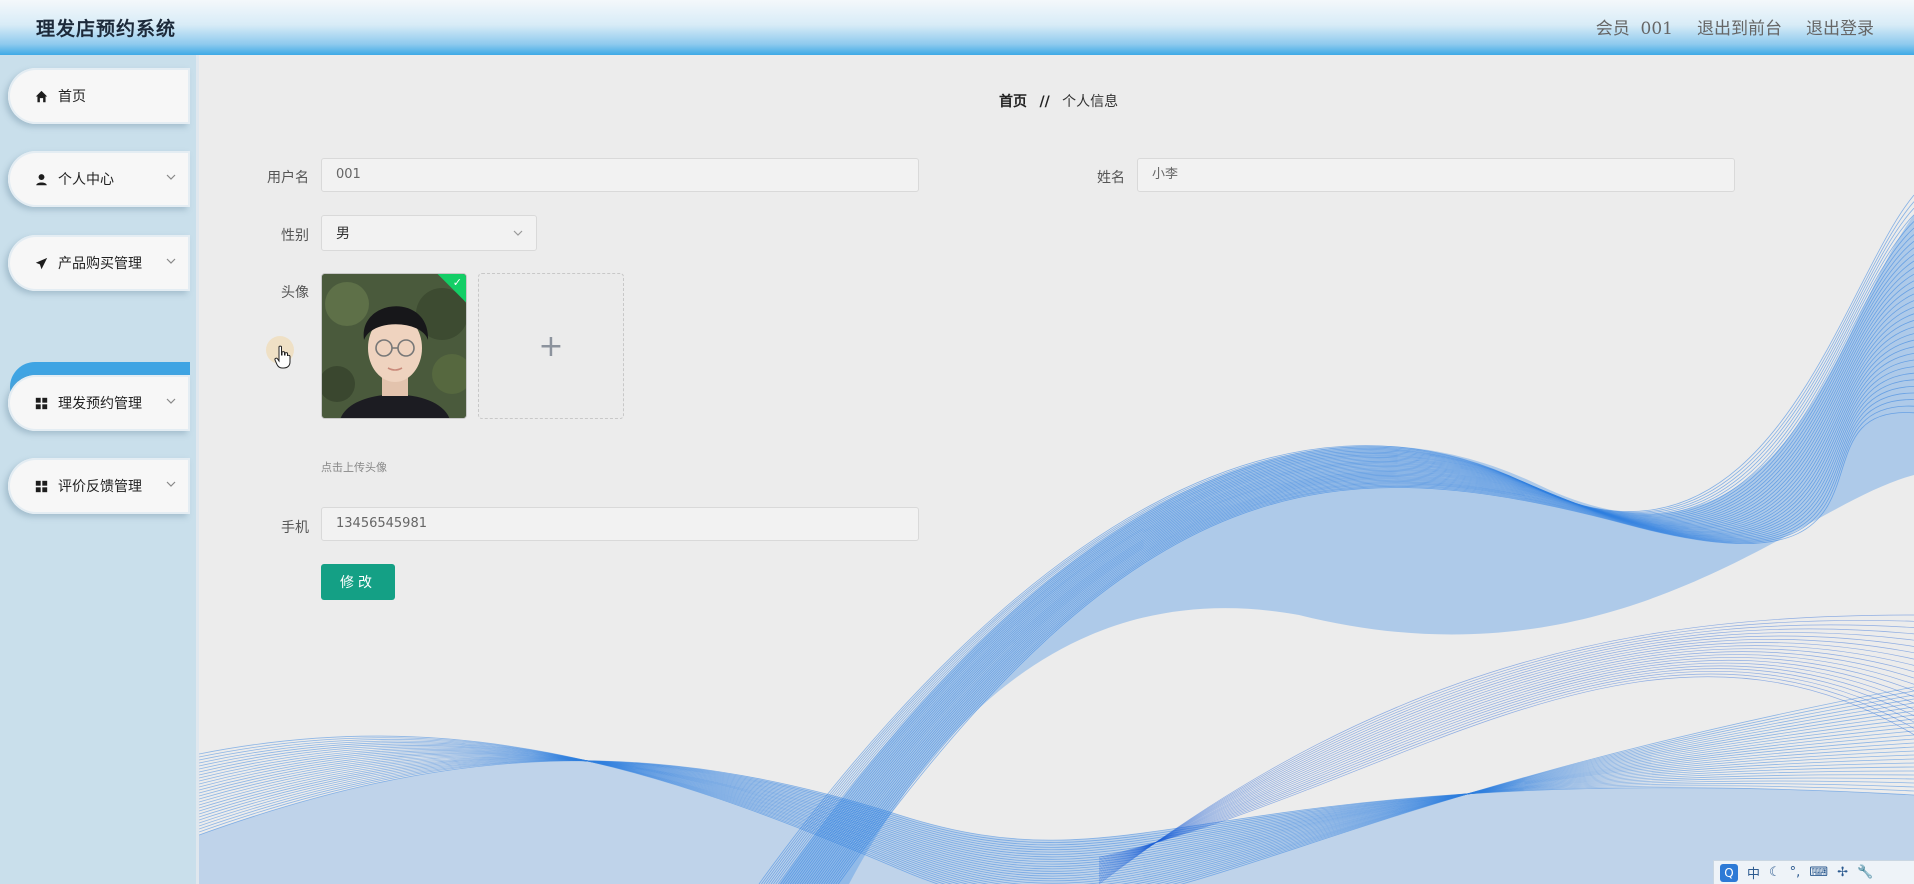 Image resolution: width=1914 pixels, height=884 pixels. Describe the element at coordinates (1090, 102) in the screenshot. I see `breadcrumb-current: 个人信息` at that location.